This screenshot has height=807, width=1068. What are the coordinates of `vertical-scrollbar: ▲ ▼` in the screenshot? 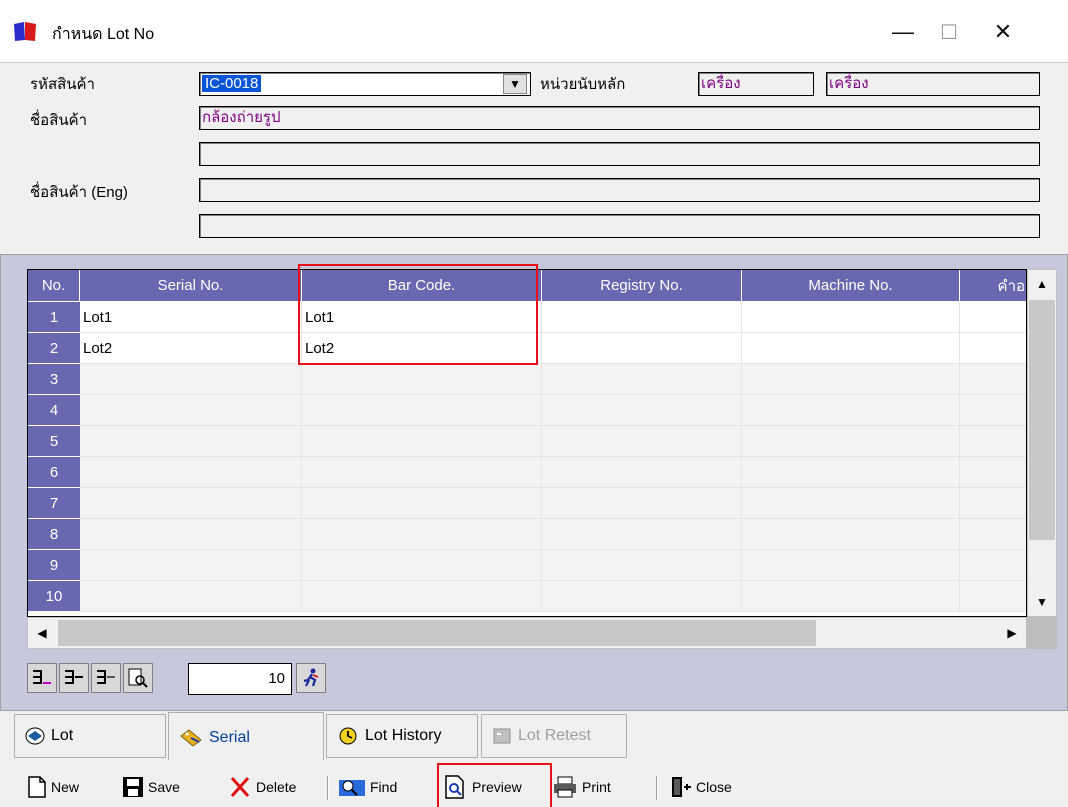 It's located at (1042, 443).